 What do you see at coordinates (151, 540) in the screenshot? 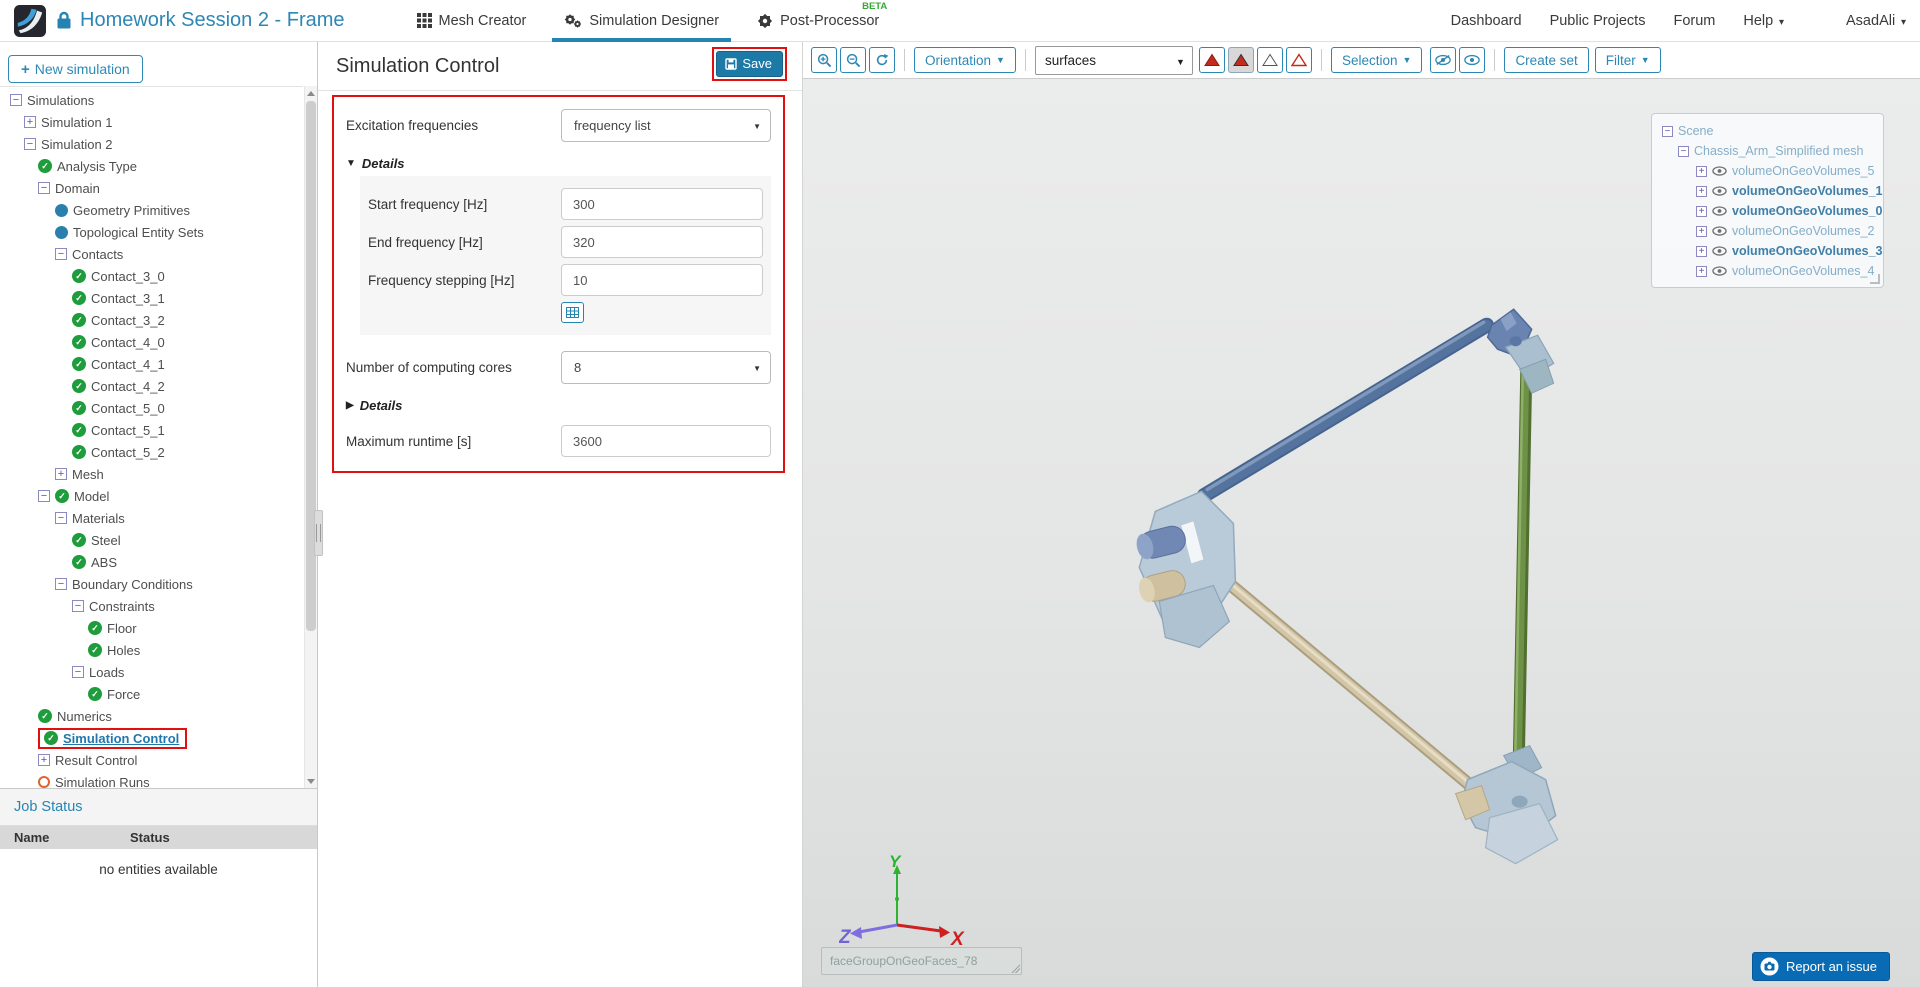
I see `tree-item-steel: ✓ Steel` at bounding box center [151, 540].